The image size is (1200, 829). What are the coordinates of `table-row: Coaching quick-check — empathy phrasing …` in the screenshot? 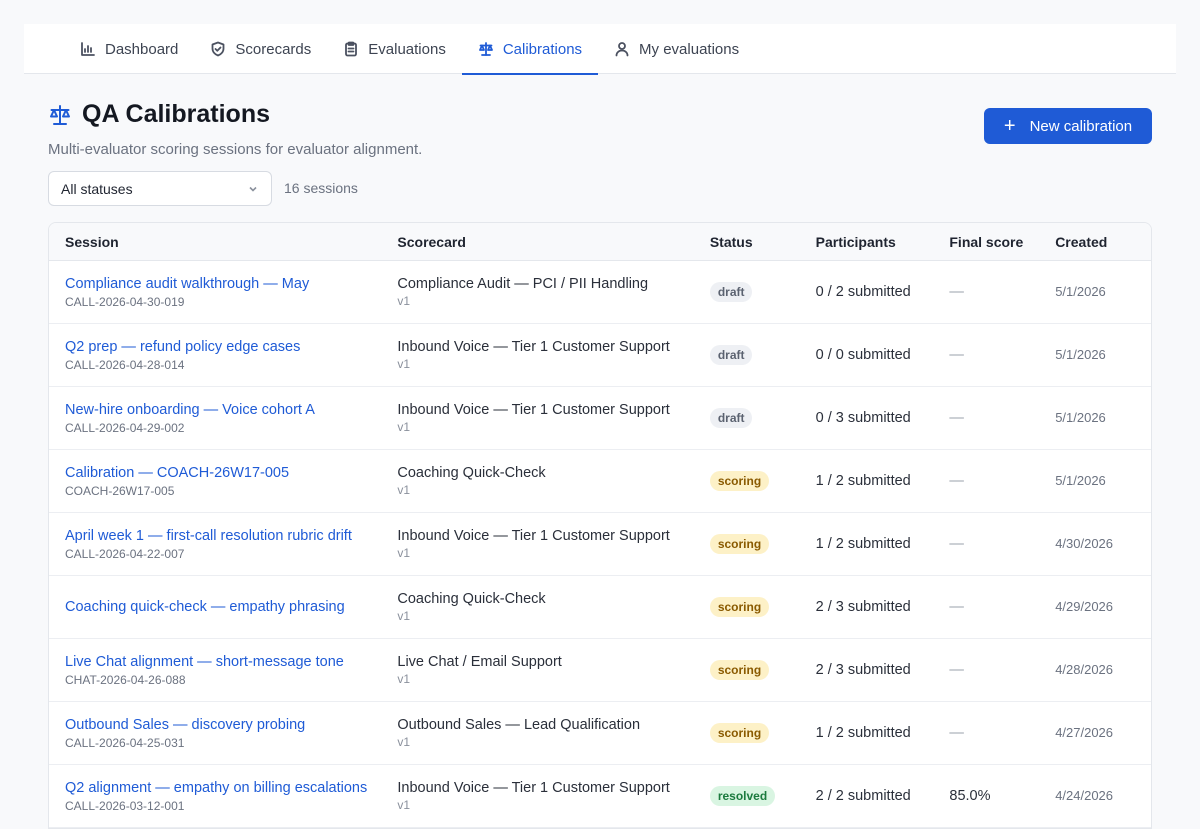 It's located at (600, 607).